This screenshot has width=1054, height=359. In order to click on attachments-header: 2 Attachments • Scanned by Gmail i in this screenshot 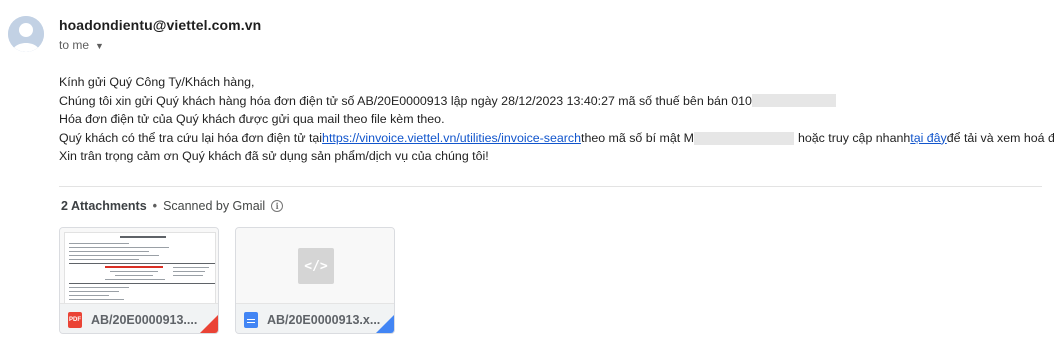, I will do `click(172, 206)`.